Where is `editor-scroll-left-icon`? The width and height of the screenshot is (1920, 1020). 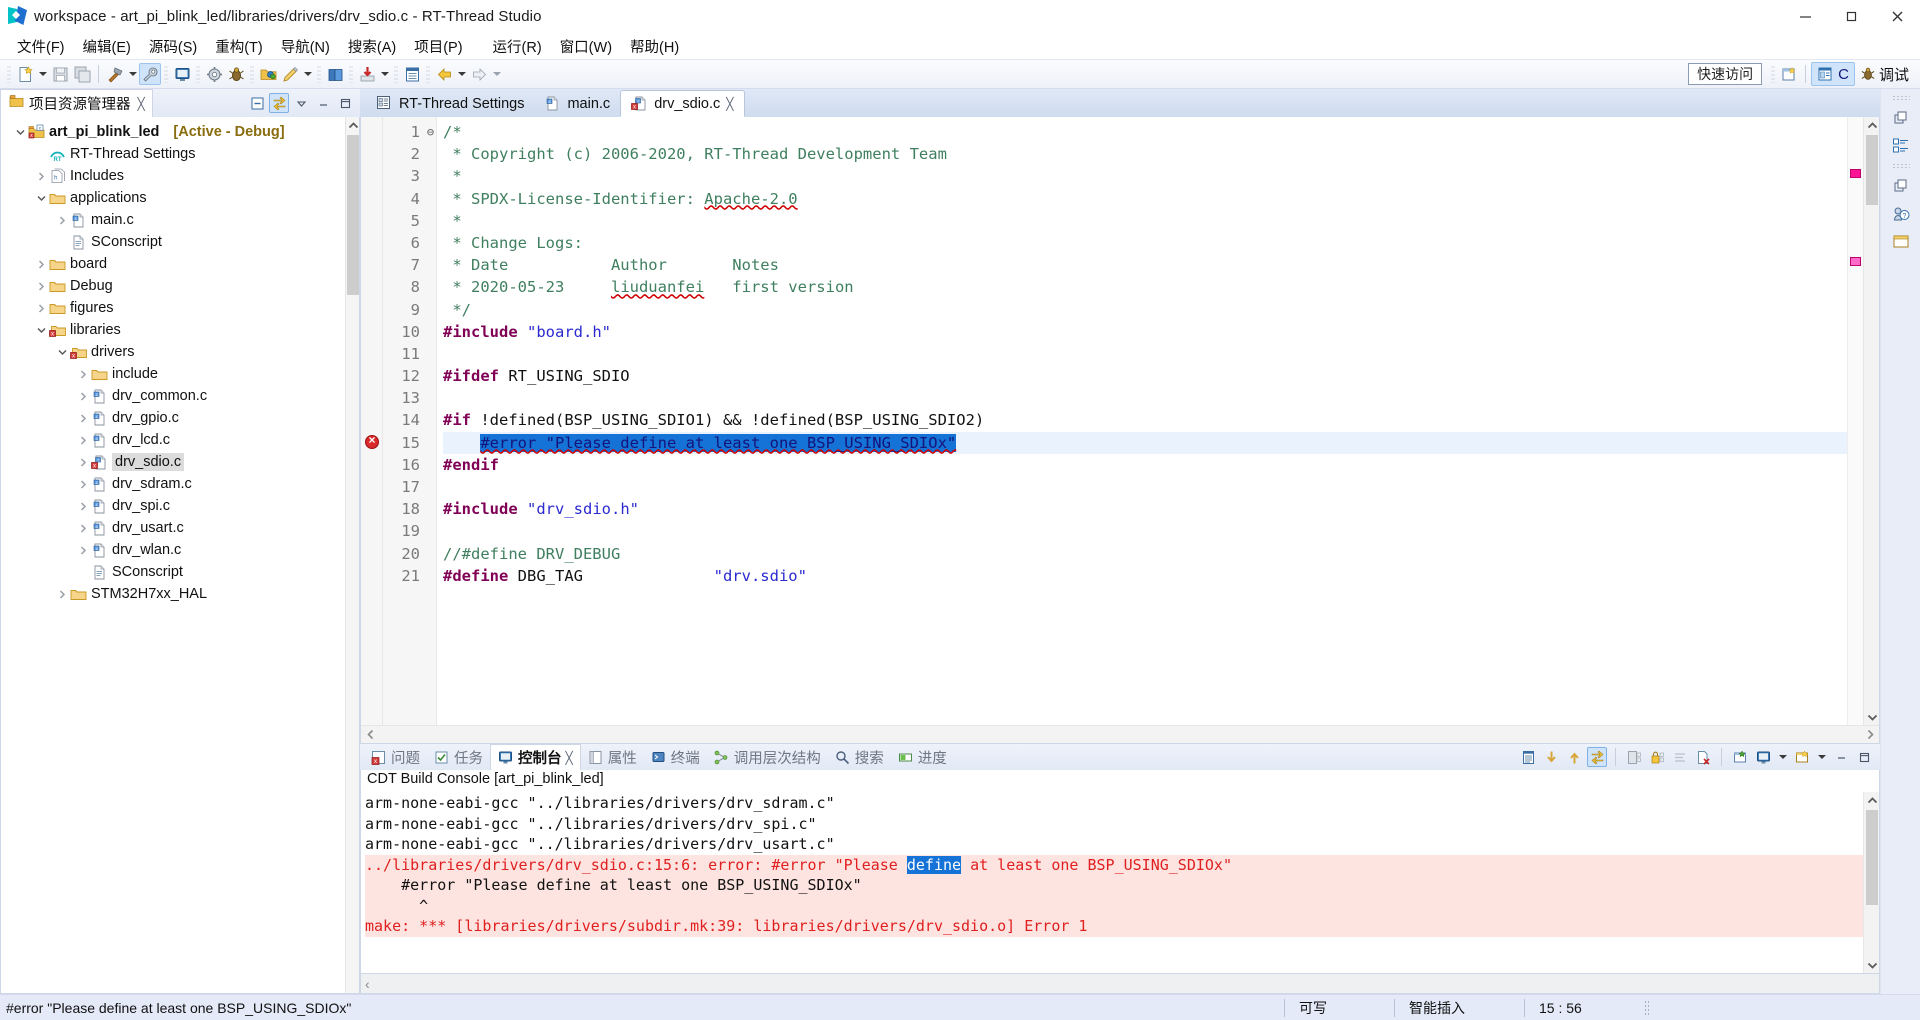
editor-scroll-left-icon is located at coordinates (370, 735).